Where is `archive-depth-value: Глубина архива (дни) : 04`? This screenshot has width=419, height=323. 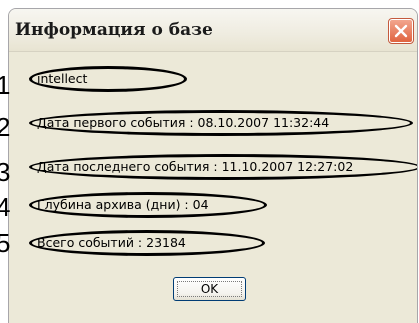
archive-depth-value: Глубина архива (дни) : 04 is located at coordinates (123, 204).